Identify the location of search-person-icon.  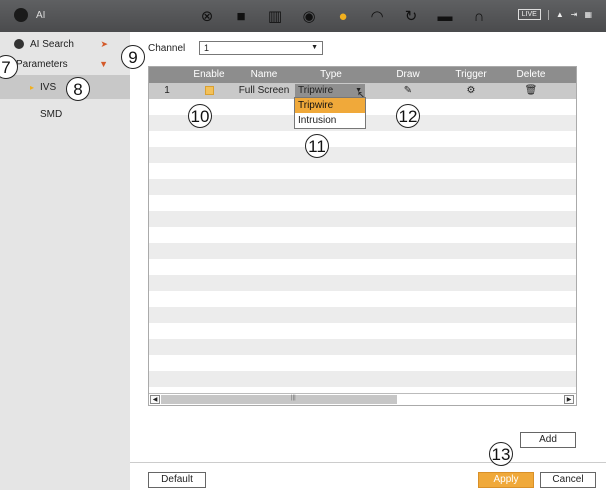
(19, 44).